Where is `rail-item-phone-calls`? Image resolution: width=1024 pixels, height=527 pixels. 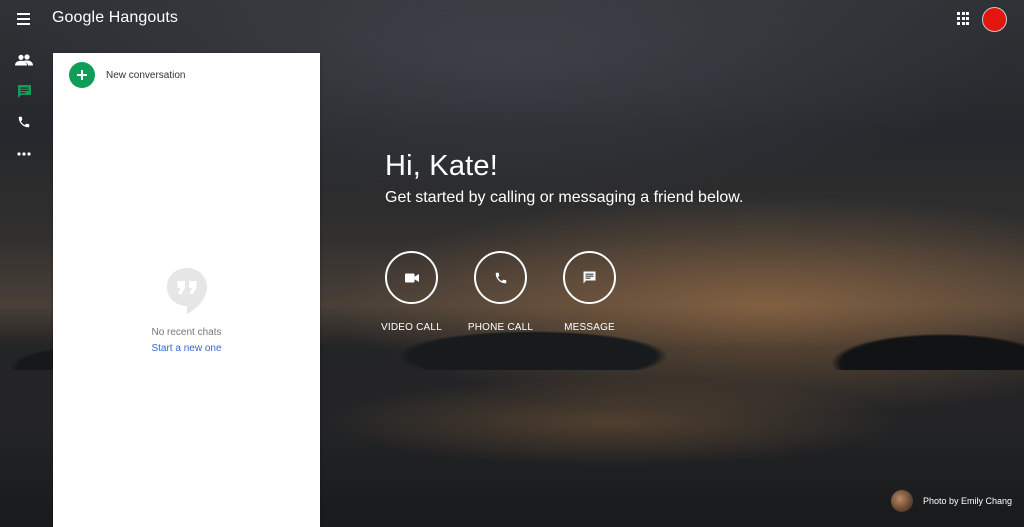 rail-item-phone-calls is located at coordinates (24, 122).